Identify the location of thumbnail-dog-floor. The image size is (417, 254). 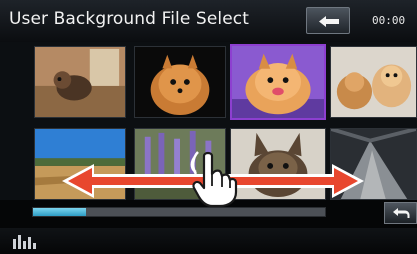
(80, 82).